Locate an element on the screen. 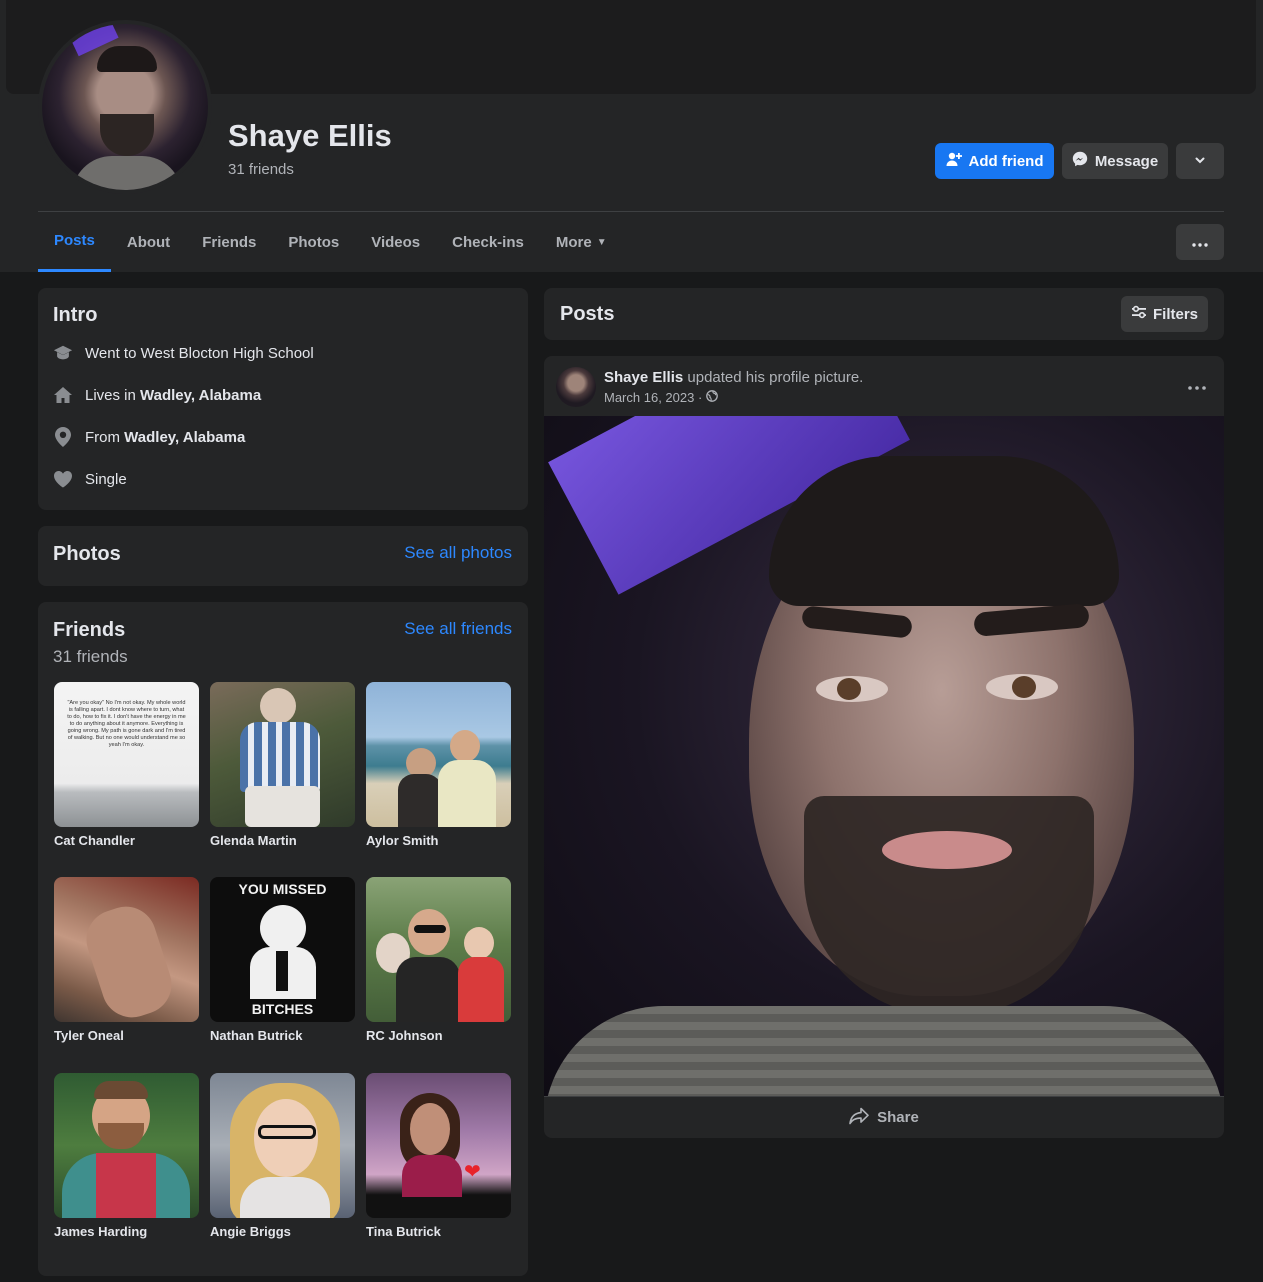  tab-more-label: More is located at coordinates (573, 242).